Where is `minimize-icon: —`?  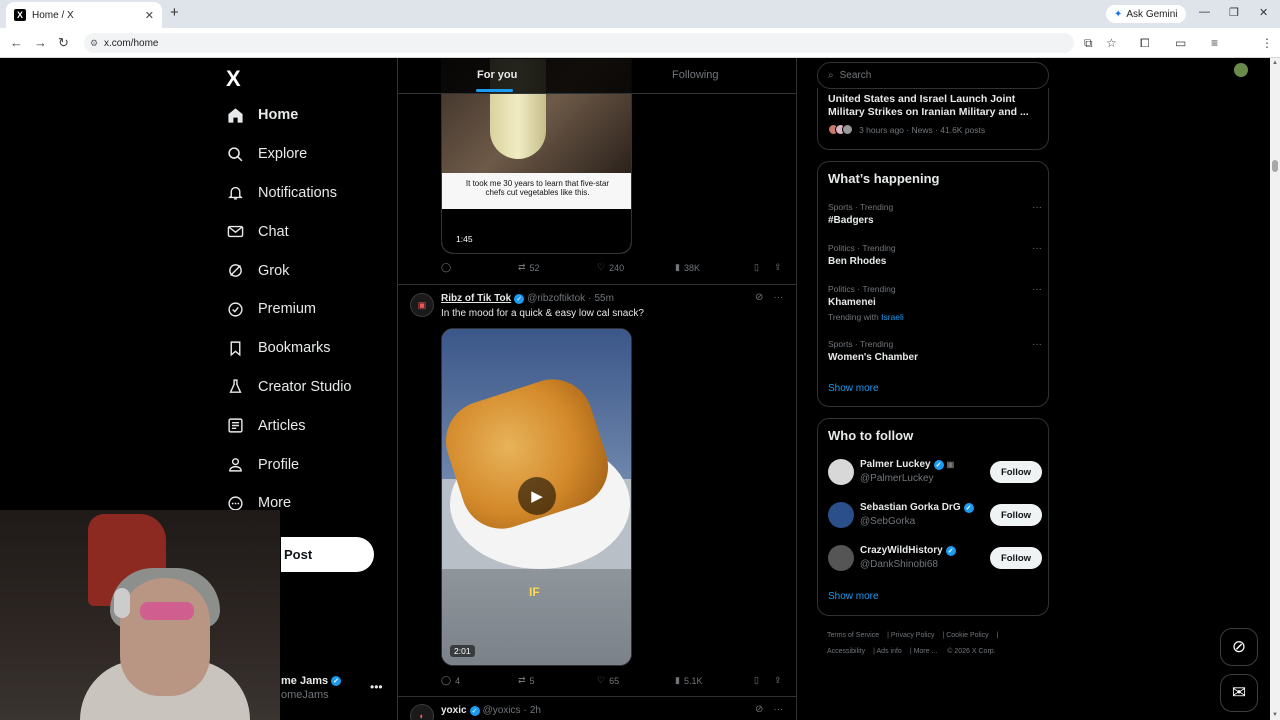
minimize-icon: — is located at coordinates (1204, 12).